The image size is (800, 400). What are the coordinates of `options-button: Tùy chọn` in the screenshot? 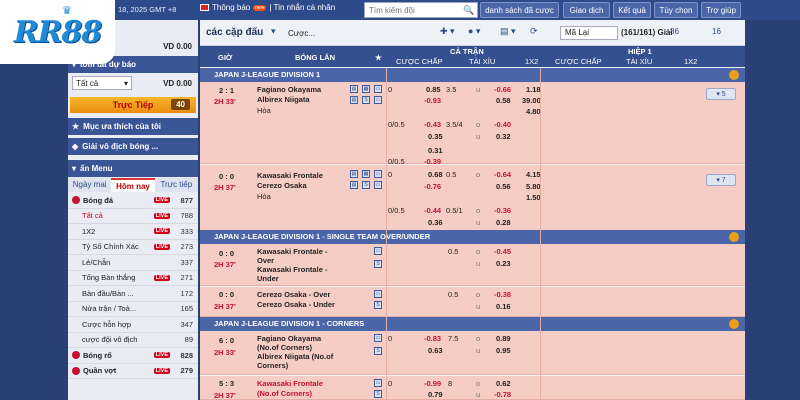 It's located at (676, 10).